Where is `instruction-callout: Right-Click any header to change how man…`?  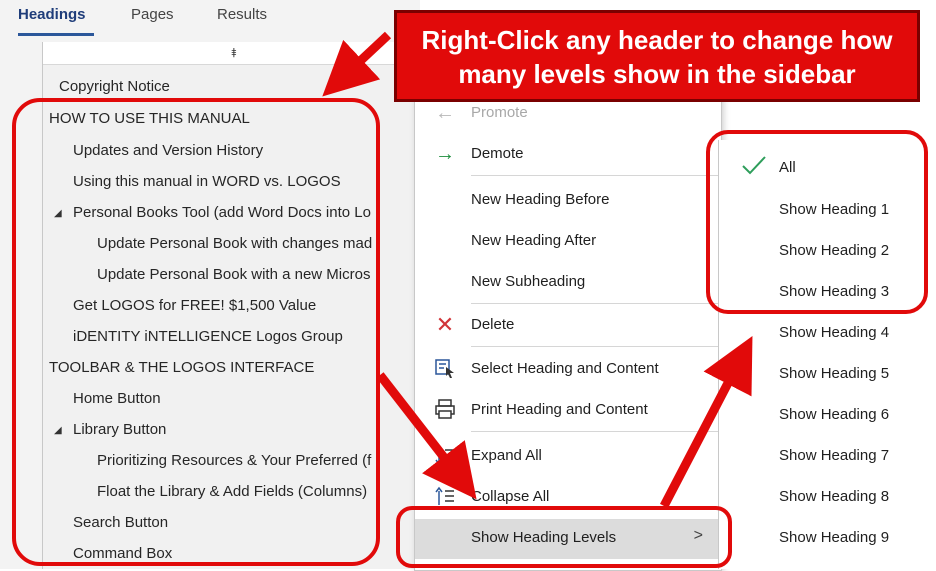 instruction-callout: Right-Click any header to change how man… is located at coordinates (657, 56).